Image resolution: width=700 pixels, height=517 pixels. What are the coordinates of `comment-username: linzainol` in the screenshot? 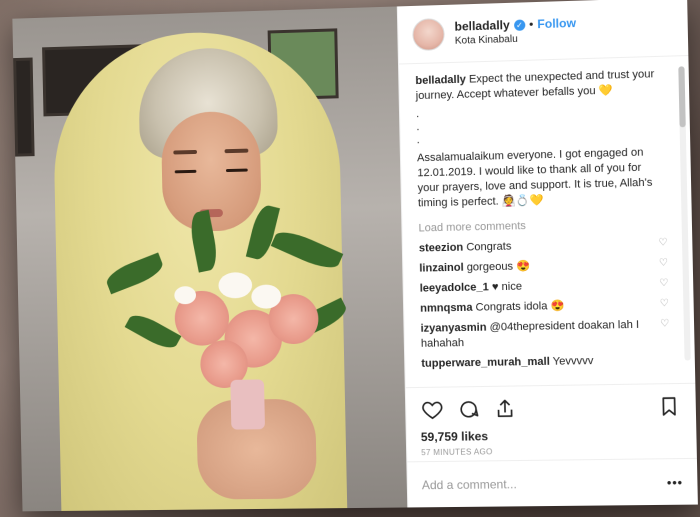 It's located at (441, 268).